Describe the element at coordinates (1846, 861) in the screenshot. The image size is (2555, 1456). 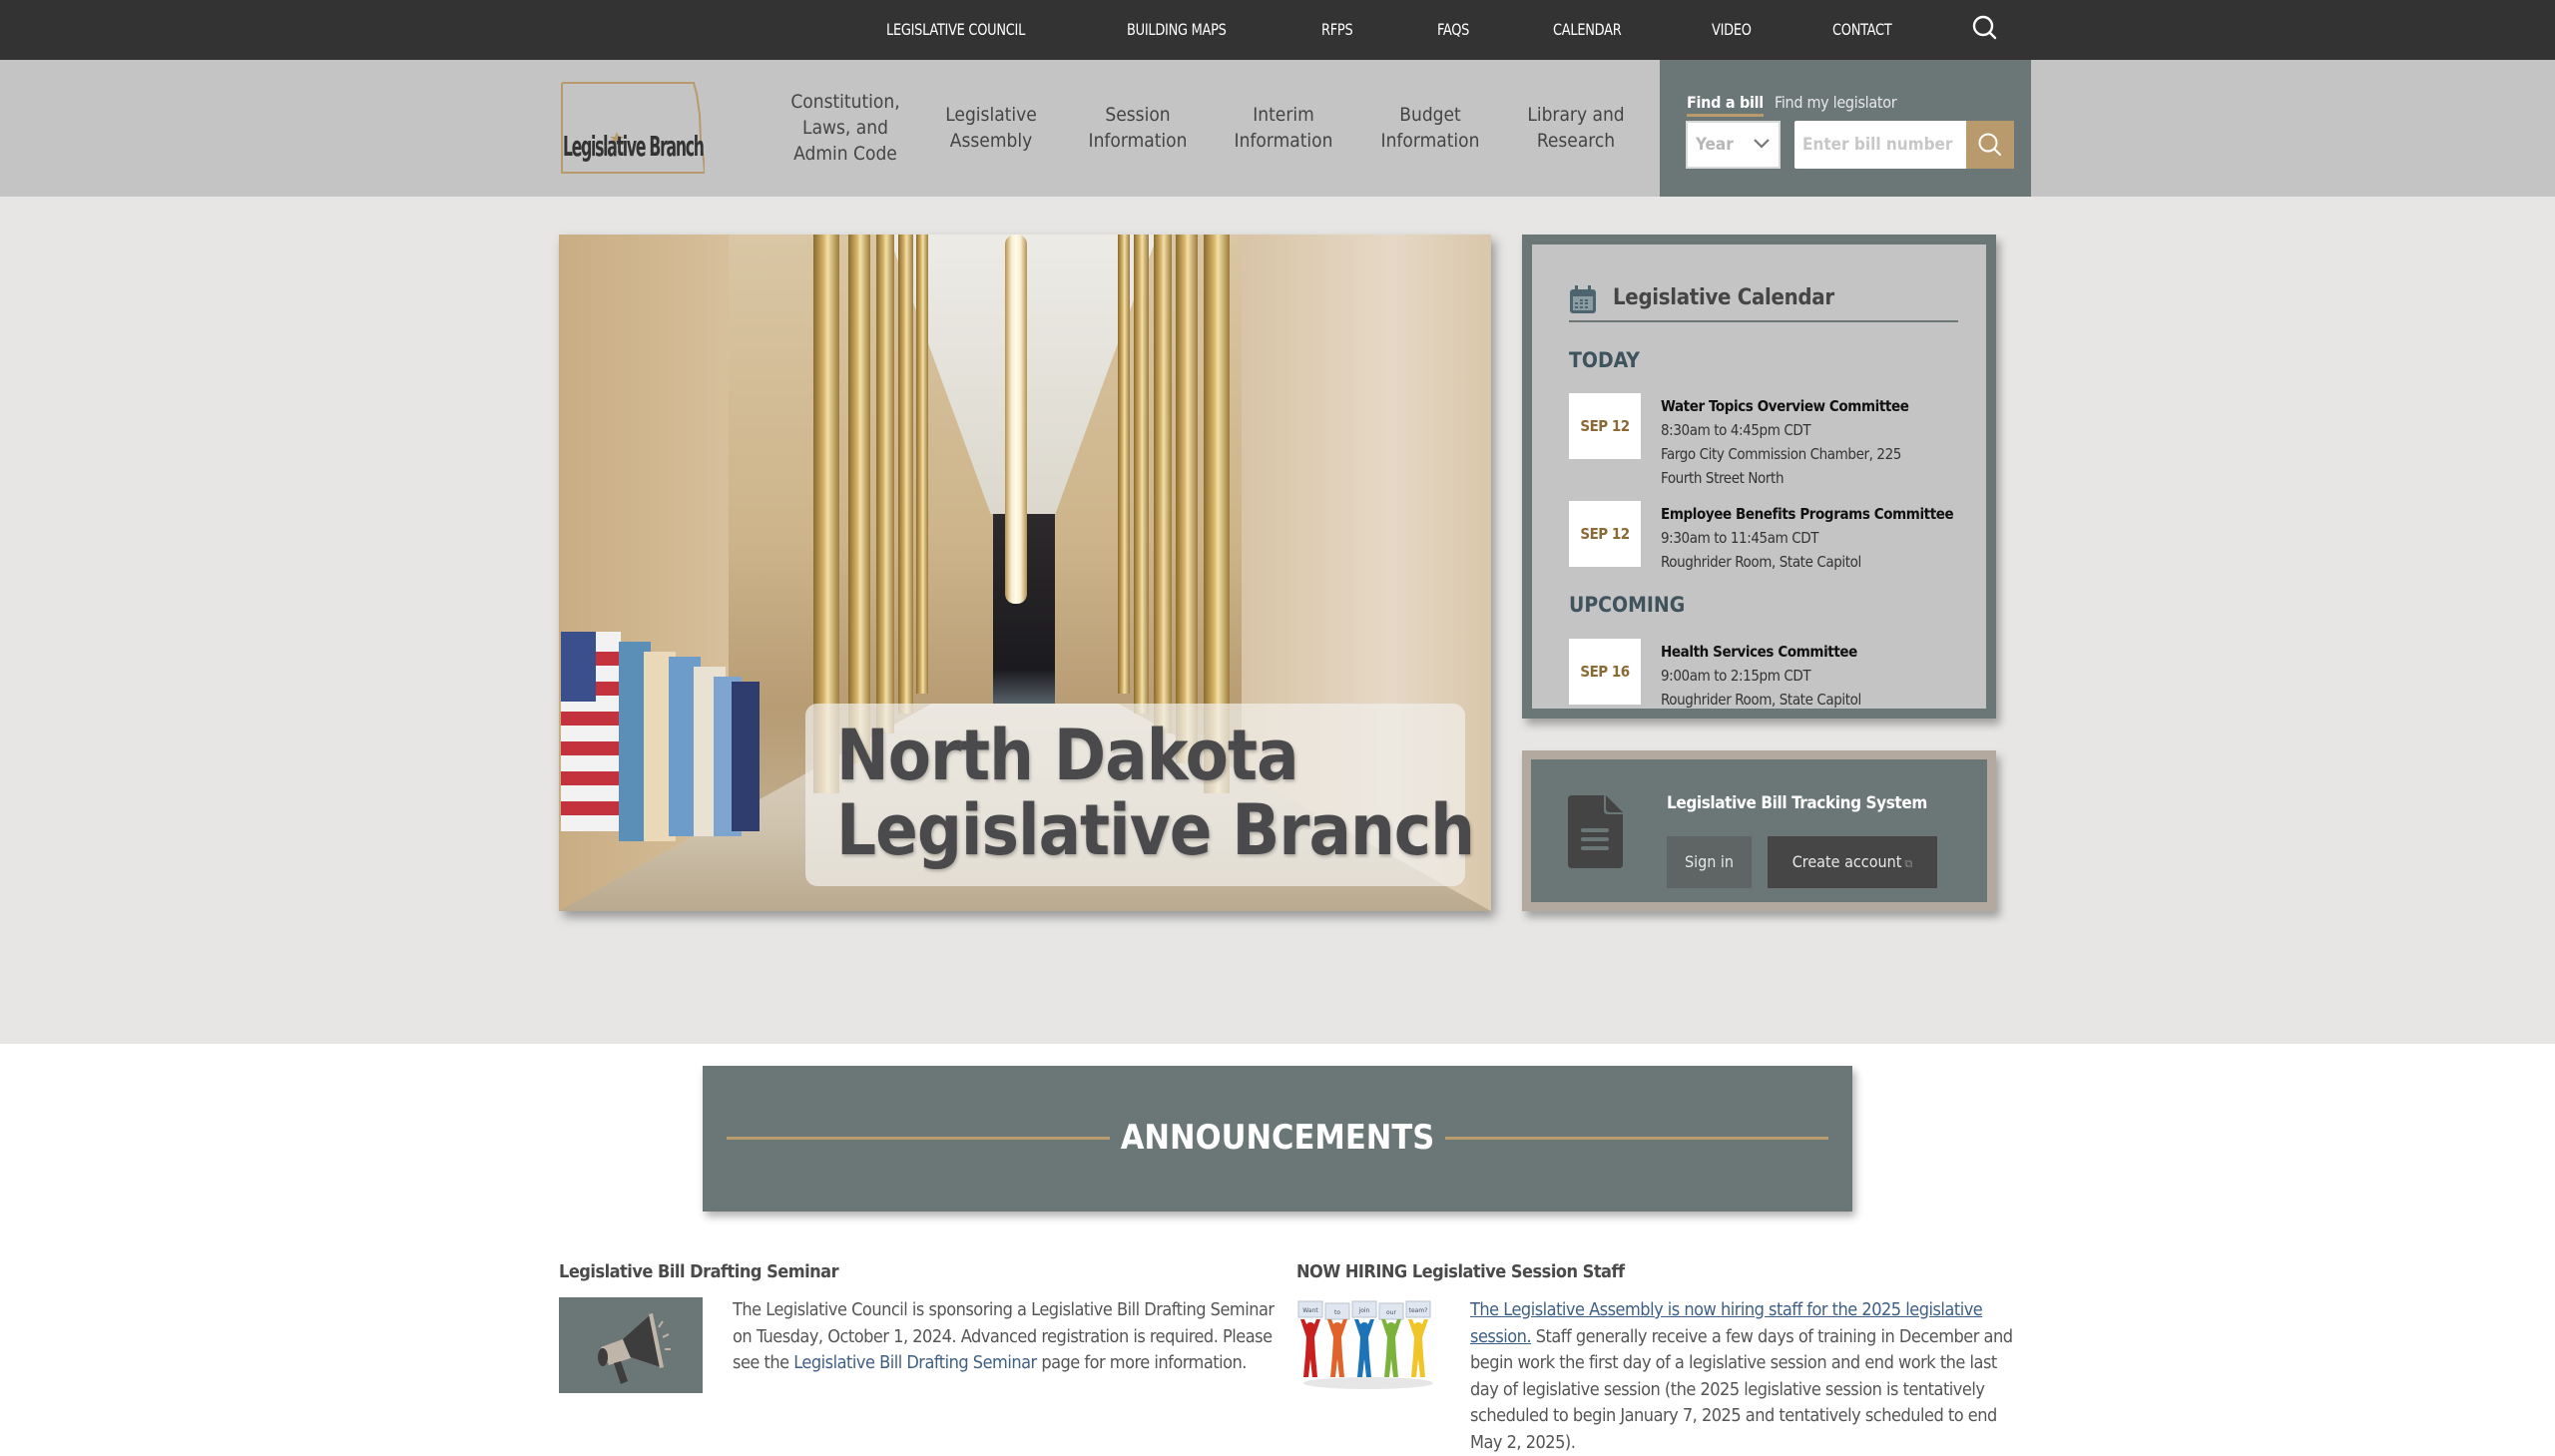
I see `create-account-label: Create account` at that location.